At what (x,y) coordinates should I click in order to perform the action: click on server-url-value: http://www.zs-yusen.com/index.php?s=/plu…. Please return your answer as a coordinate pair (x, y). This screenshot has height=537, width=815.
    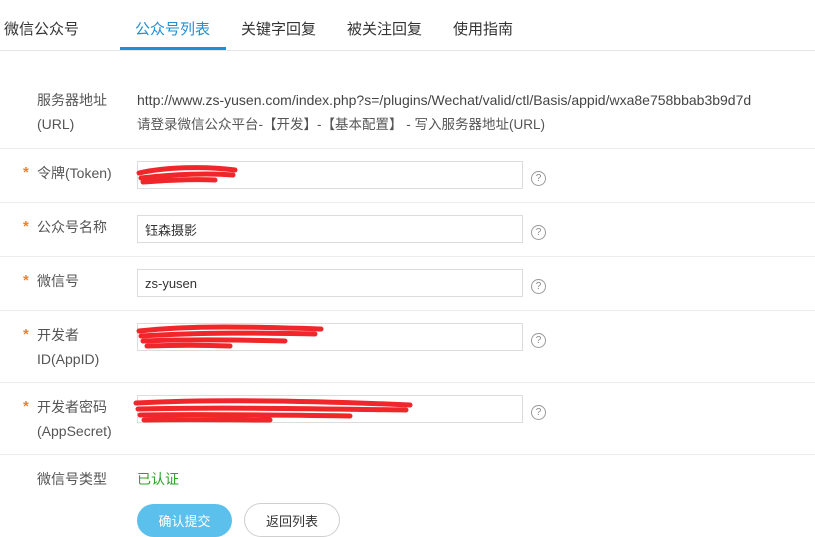
    Looking at the image, I should click on (444, 100).